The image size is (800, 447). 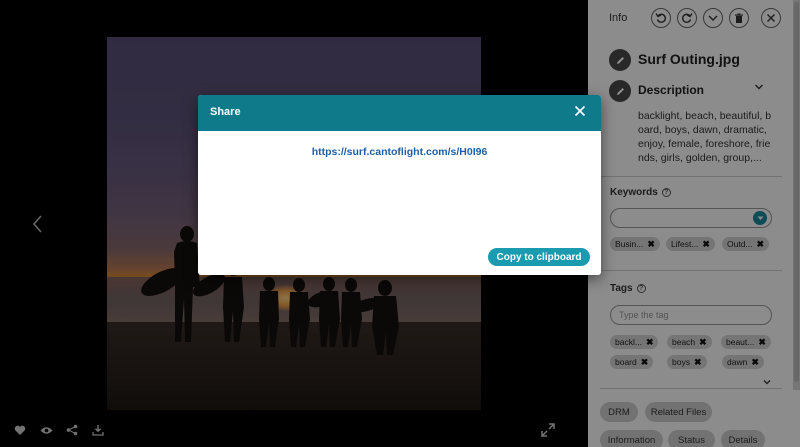 What do you see at coordinates (225, 112) in the screenshot?
I see `share-dialog-title: Share` at bounding box center [225, 112].